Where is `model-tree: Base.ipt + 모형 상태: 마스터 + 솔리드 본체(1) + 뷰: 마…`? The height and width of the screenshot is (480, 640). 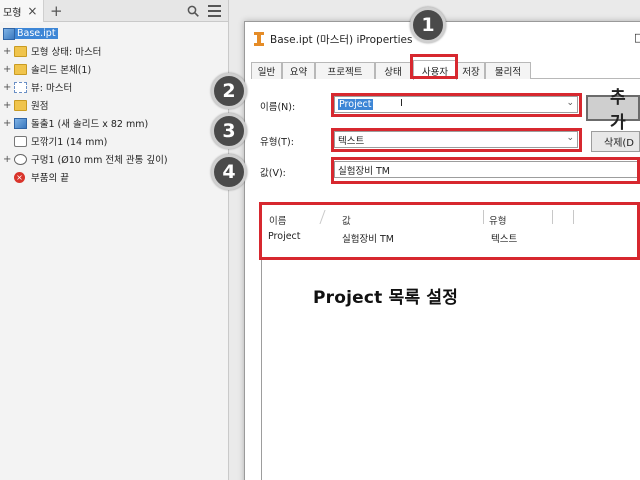 model-tree: Base.ipt + 모형 상태: 마스터 + 솔리드 본체(1) + 뷰: 마… is located at coordinates (114, 105).